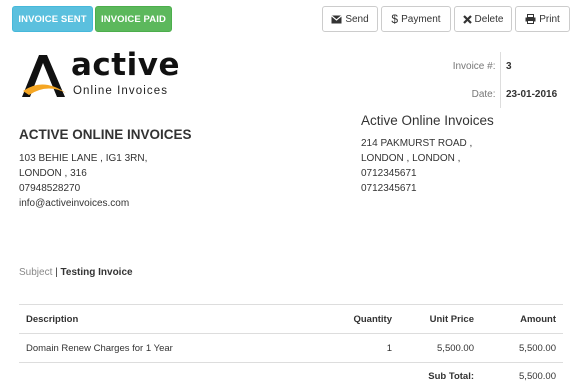 The height and width of the screenshot is (389, 585). Describe the element at coordinates (364, 319) in the screenshot. I see `header-quantity: Quantity` at that location.